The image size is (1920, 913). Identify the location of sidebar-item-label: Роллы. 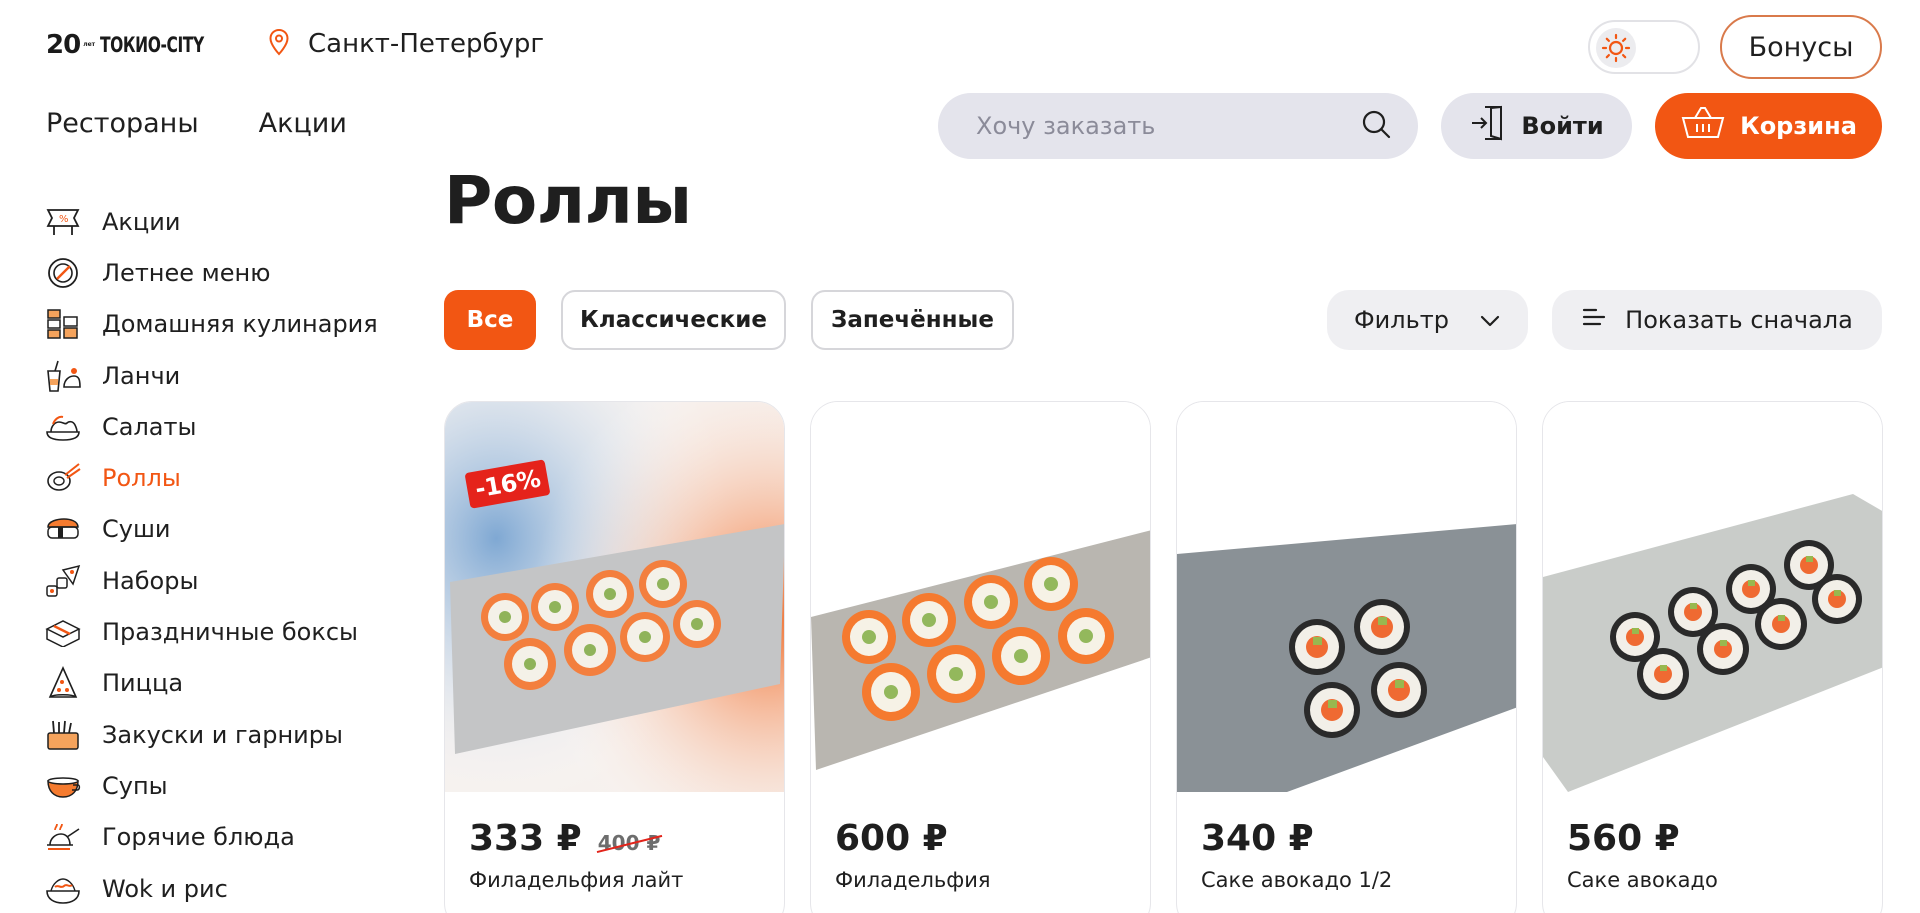
(141, 478).